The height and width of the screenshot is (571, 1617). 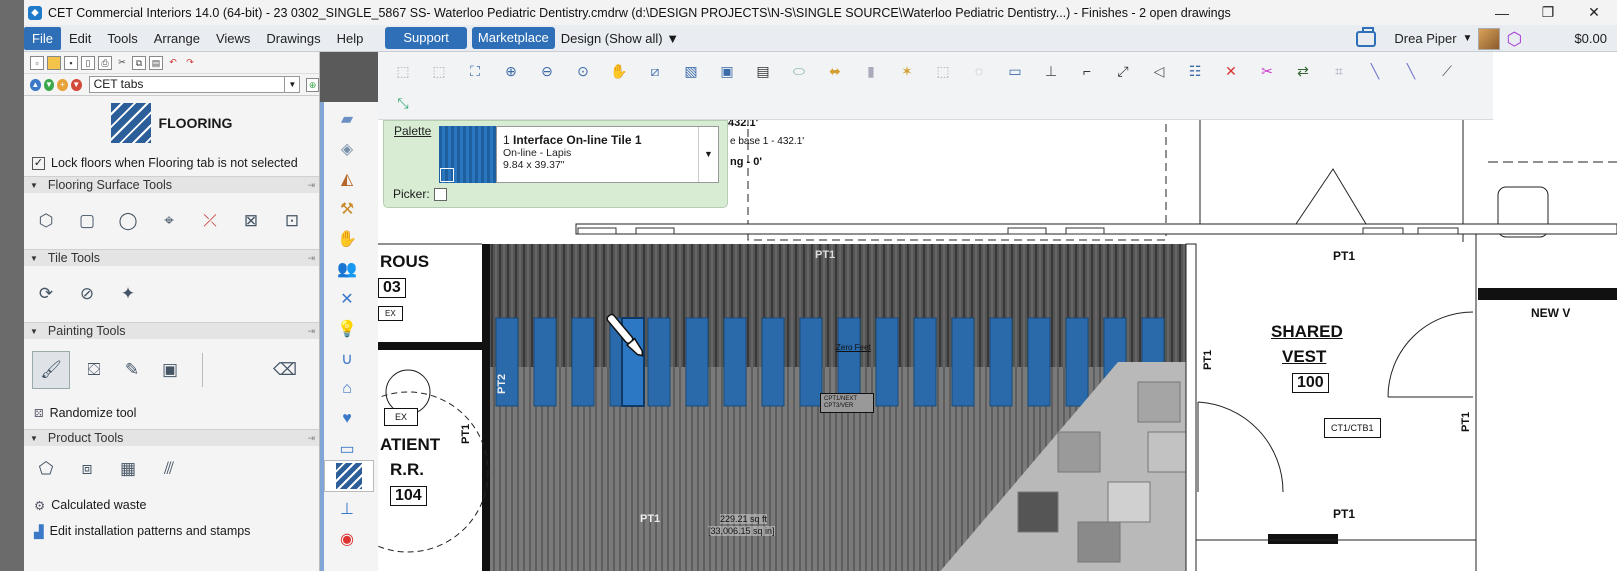 I want to click on paint-bucket-icon: ⛋, so click(x=94, y=370).